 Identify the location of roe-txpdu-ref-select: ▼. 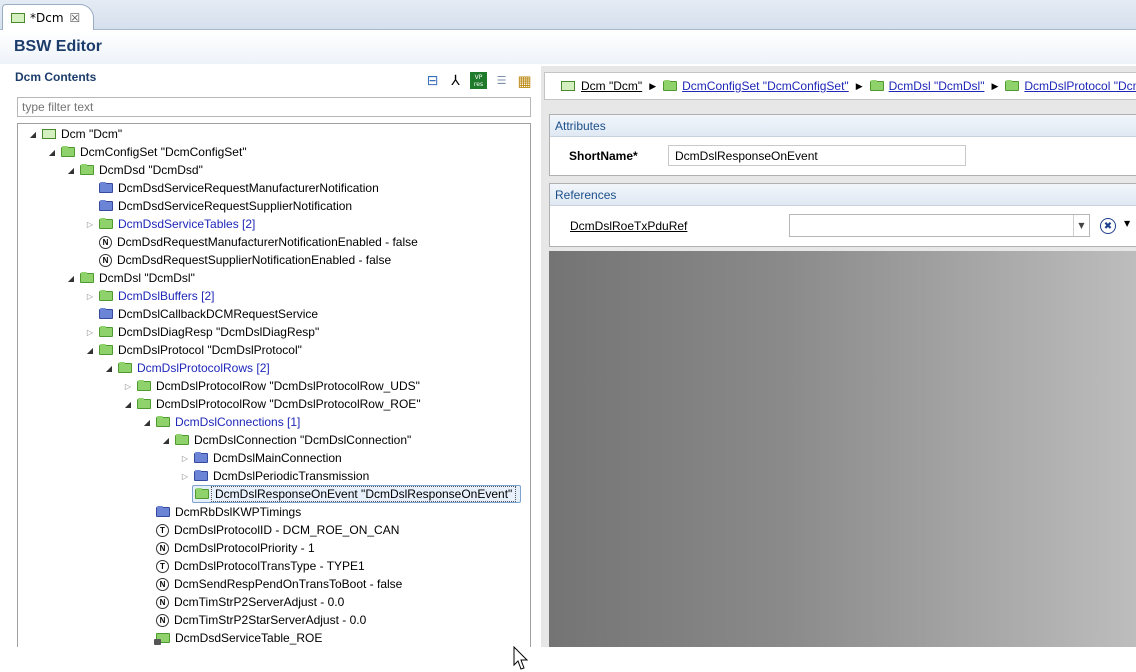
(939, 225).